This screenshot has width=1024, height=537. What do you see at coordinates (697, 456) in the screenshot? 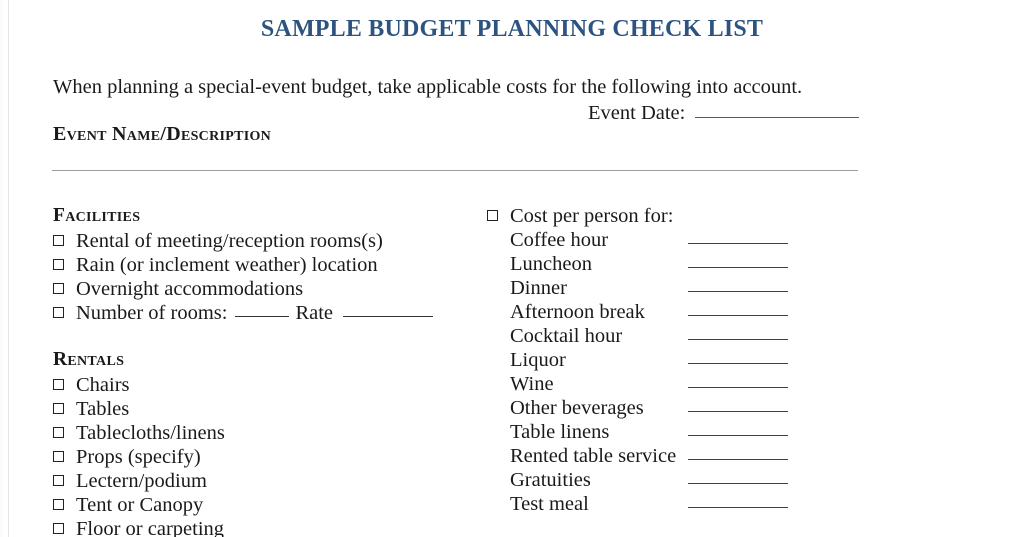
I see `cost-item-row: Rented table service` at bounding box center [697, 456].